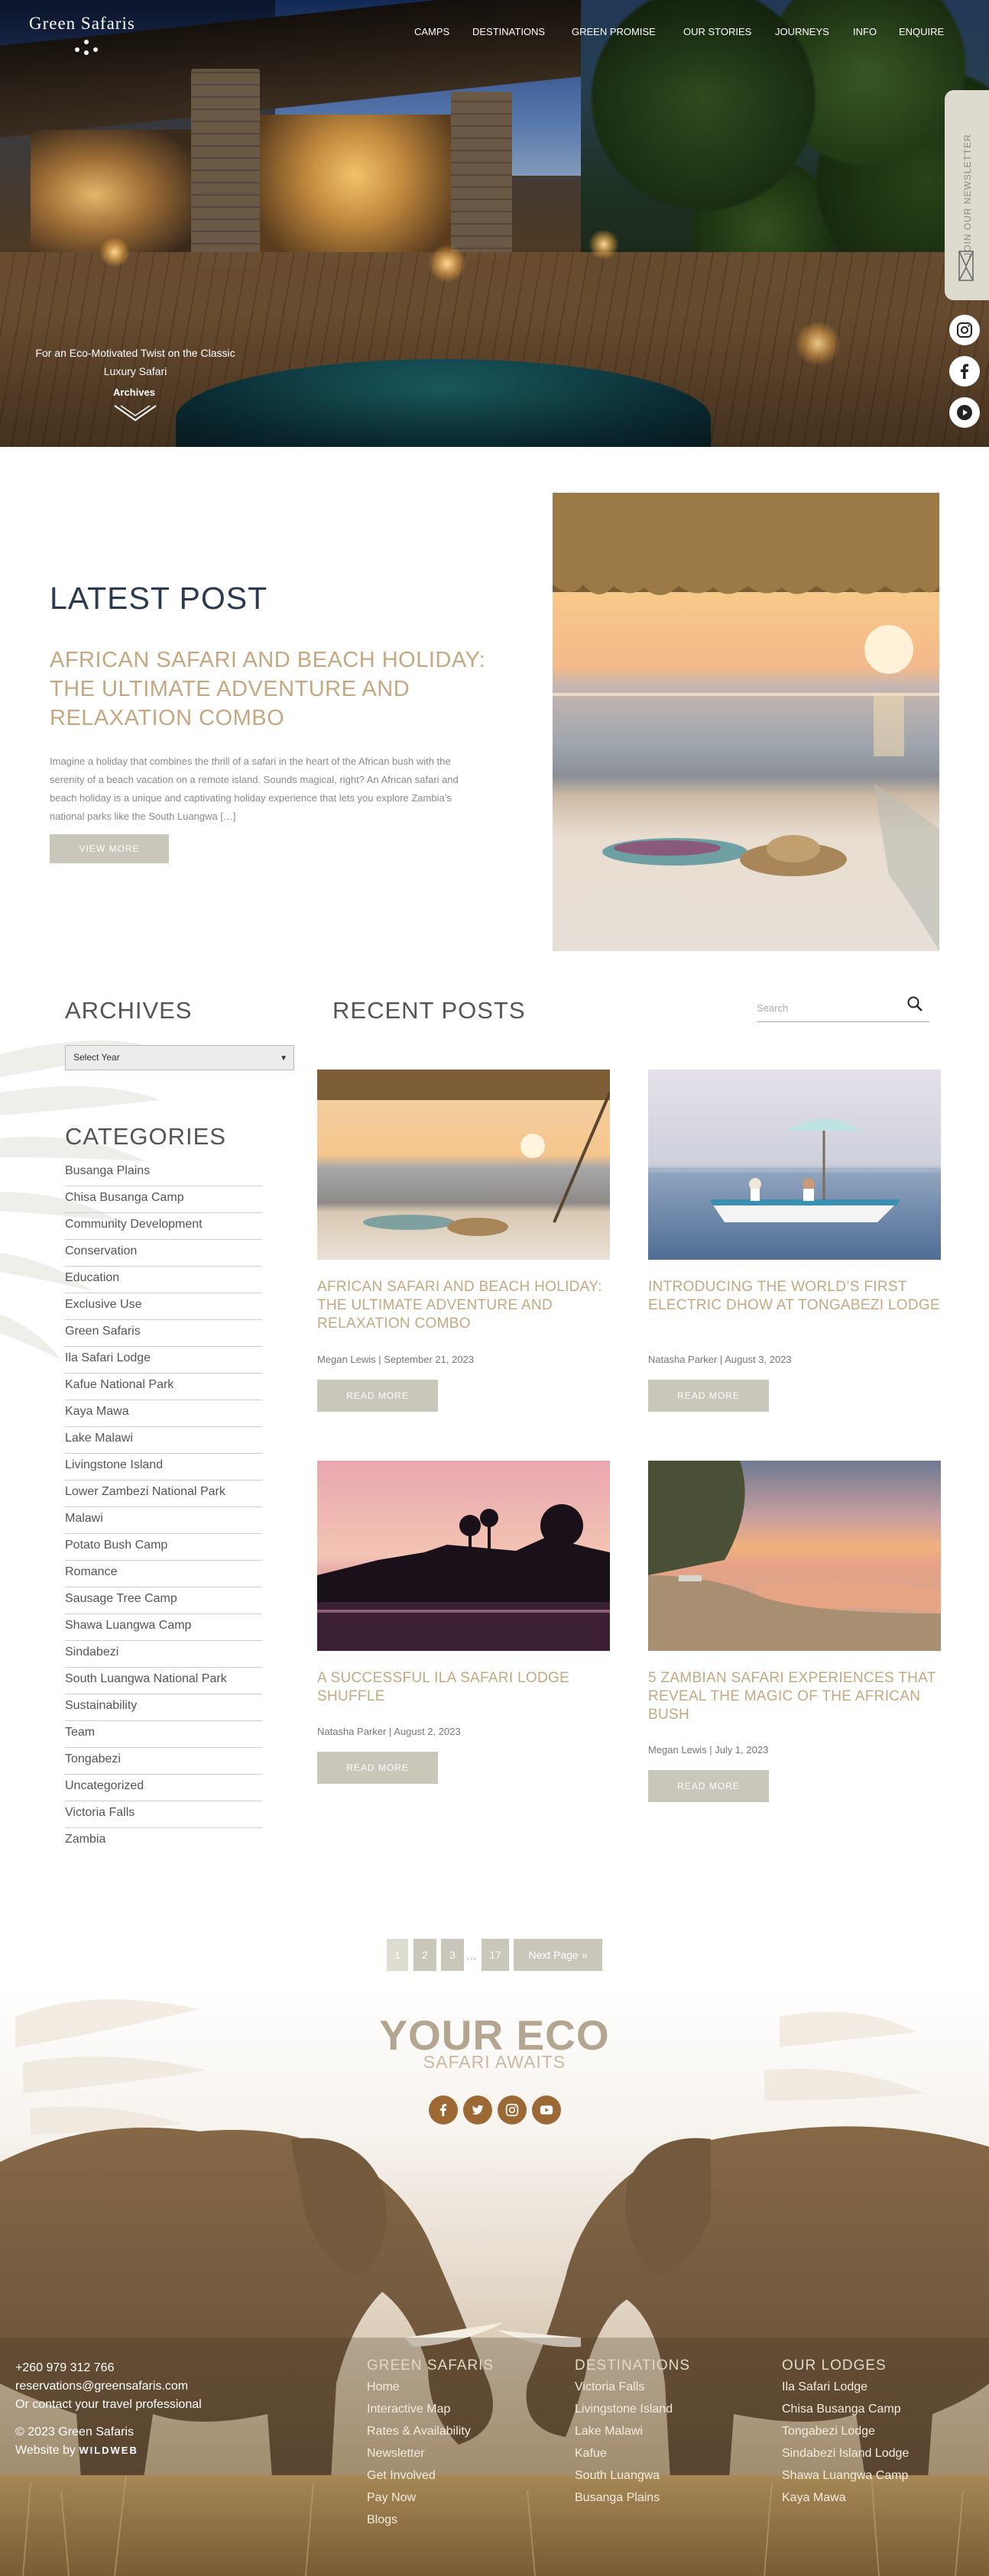 The width and height of the screenshot is (989, 2576). I want to click on latest-post-heading: LATEST POST, so click(159, 598).